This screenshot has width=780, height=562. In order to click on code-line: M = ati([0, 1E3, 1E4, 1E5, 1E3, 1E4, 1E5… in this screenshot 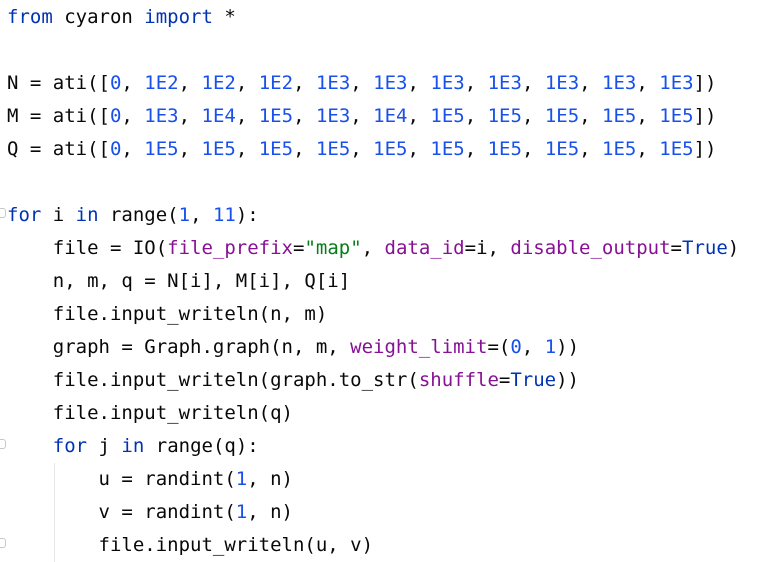, I will do `click(361, 116)`.